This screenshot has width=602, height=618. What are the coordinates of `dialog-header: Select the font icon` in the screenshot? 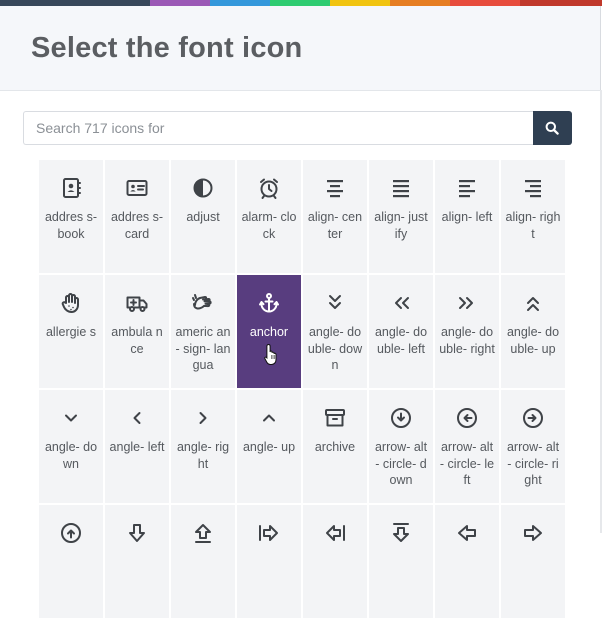 It's located at (300, 48).